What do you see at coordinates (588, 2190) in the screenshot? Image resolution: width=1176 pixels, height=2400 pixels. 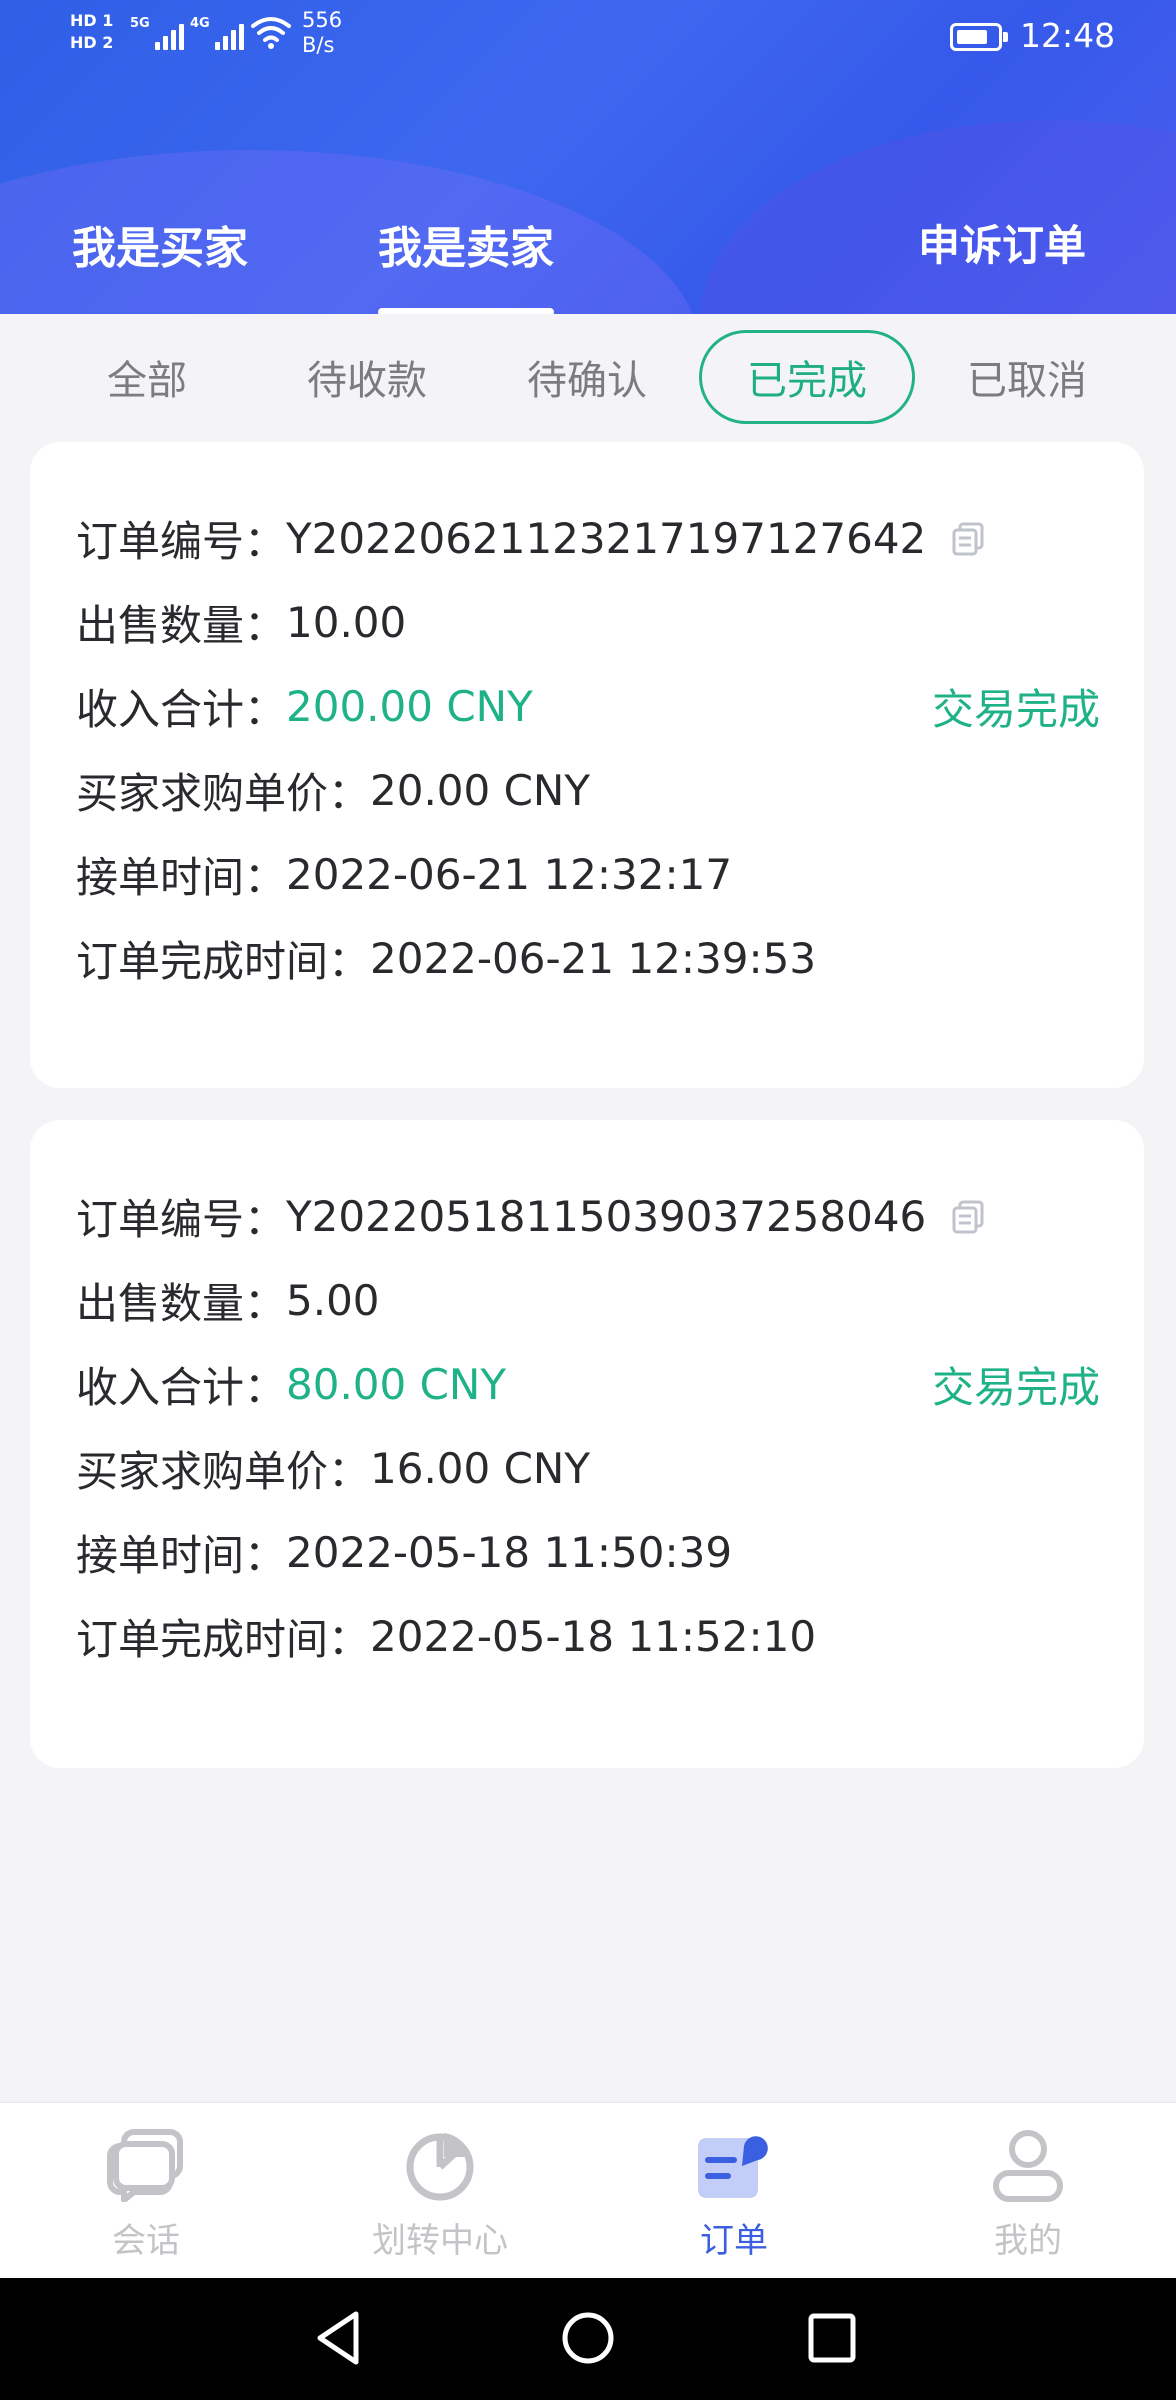 I see `bottom-nav: 会话 划转中心 订单 我的` at bounding box center [588, 2190].